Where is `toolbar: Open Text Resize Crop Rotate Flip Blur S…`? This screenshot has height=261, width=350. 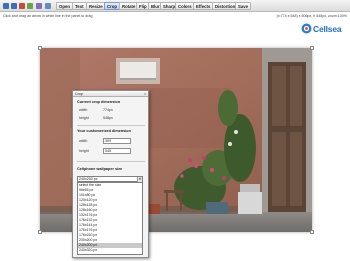
toolbar: Open Text Resize Crop Rotate Flip Blur S… is located at coordinates (175, 6).